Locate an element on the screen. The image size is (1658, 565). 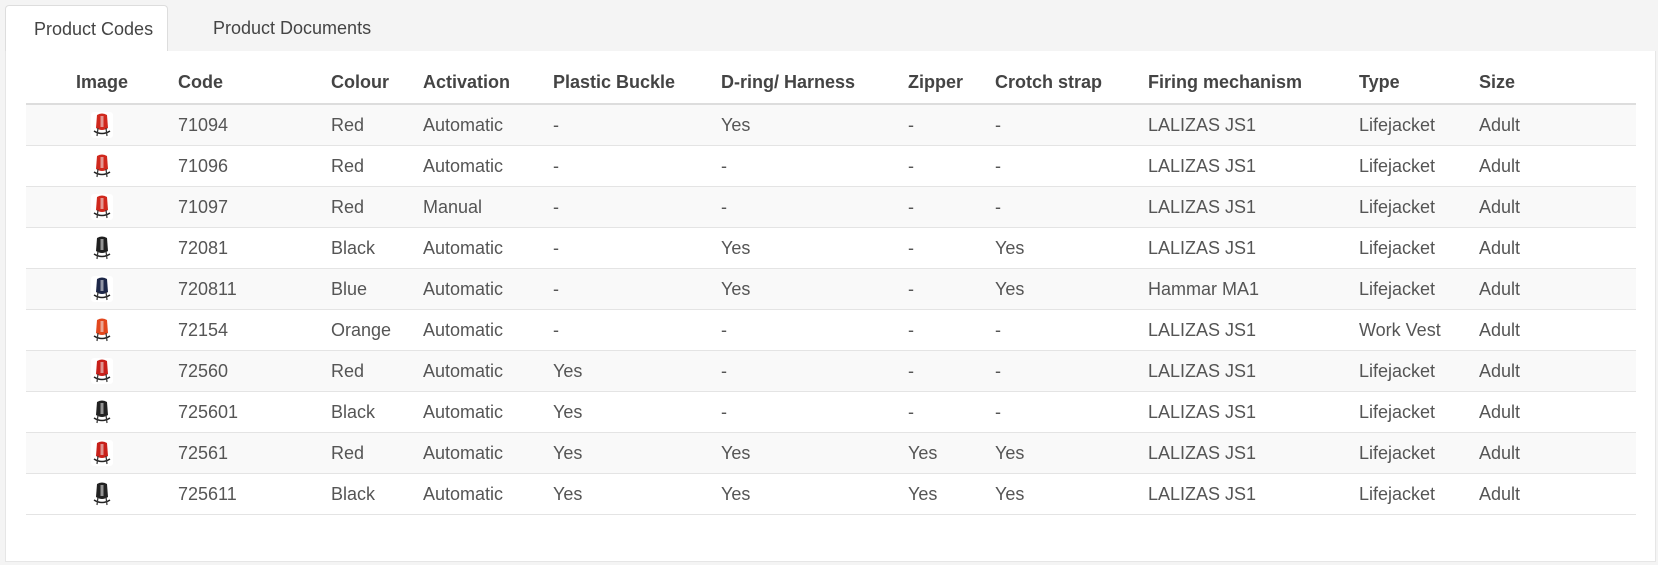
cell-code: 72561 is located at coordinates (254, 453).